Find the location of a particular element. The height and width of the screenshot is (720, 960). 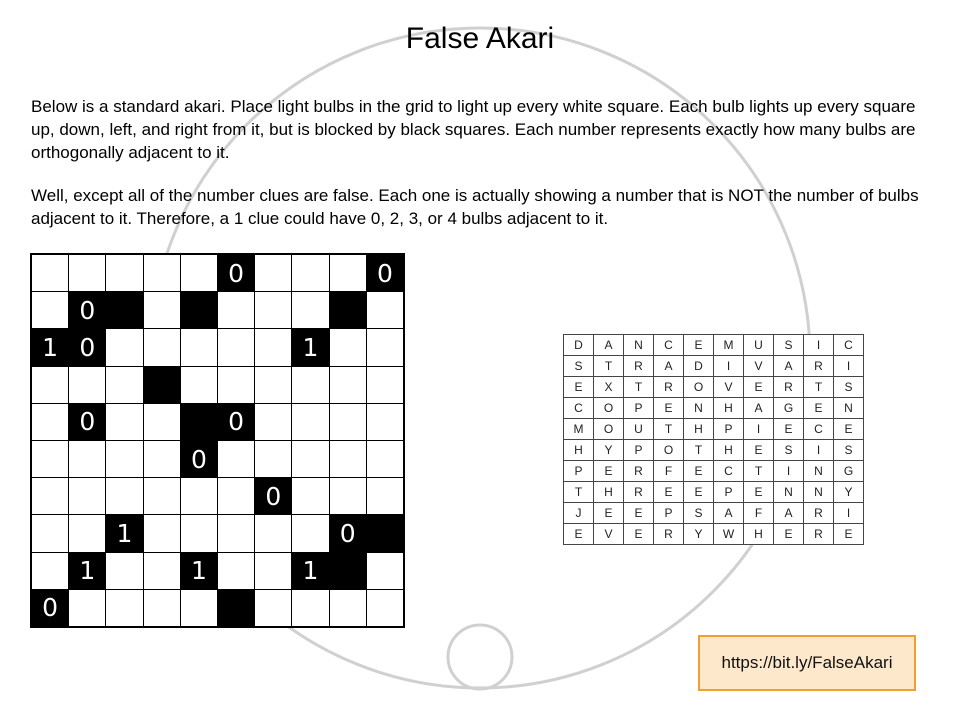

word-search-letter: V is located at coordinates (758, 366).